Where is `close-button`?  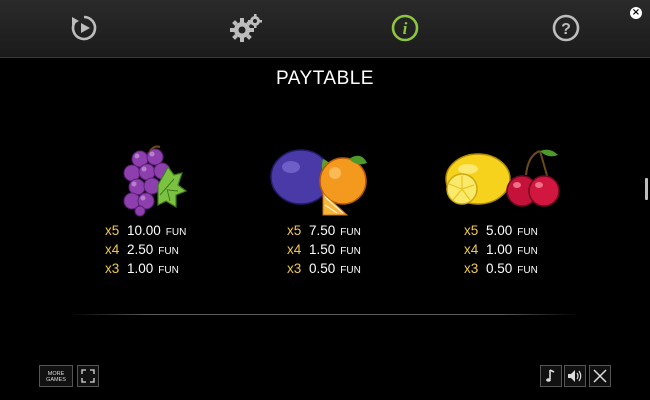 close-button is located at coordinates (600, 376).